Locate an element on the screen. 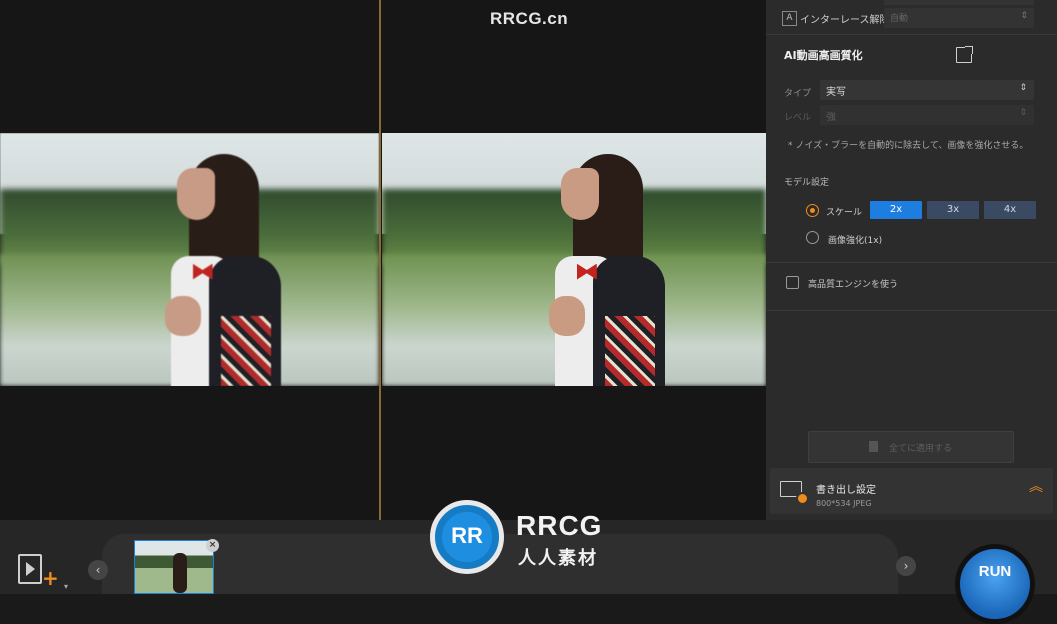 The height and width of the screenshot is (624, 1057). type-select: 実写 ⇕ is located at coordinates (927, 90).